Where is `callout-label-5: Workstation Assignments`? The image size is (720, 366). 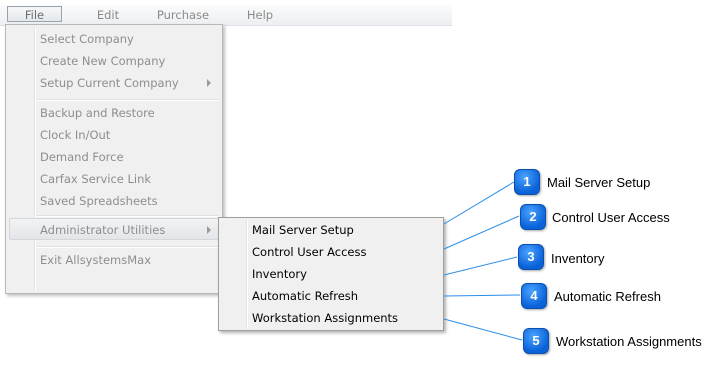 callout-label-5: Workstation Assignments is located at coordinates (629, 341).